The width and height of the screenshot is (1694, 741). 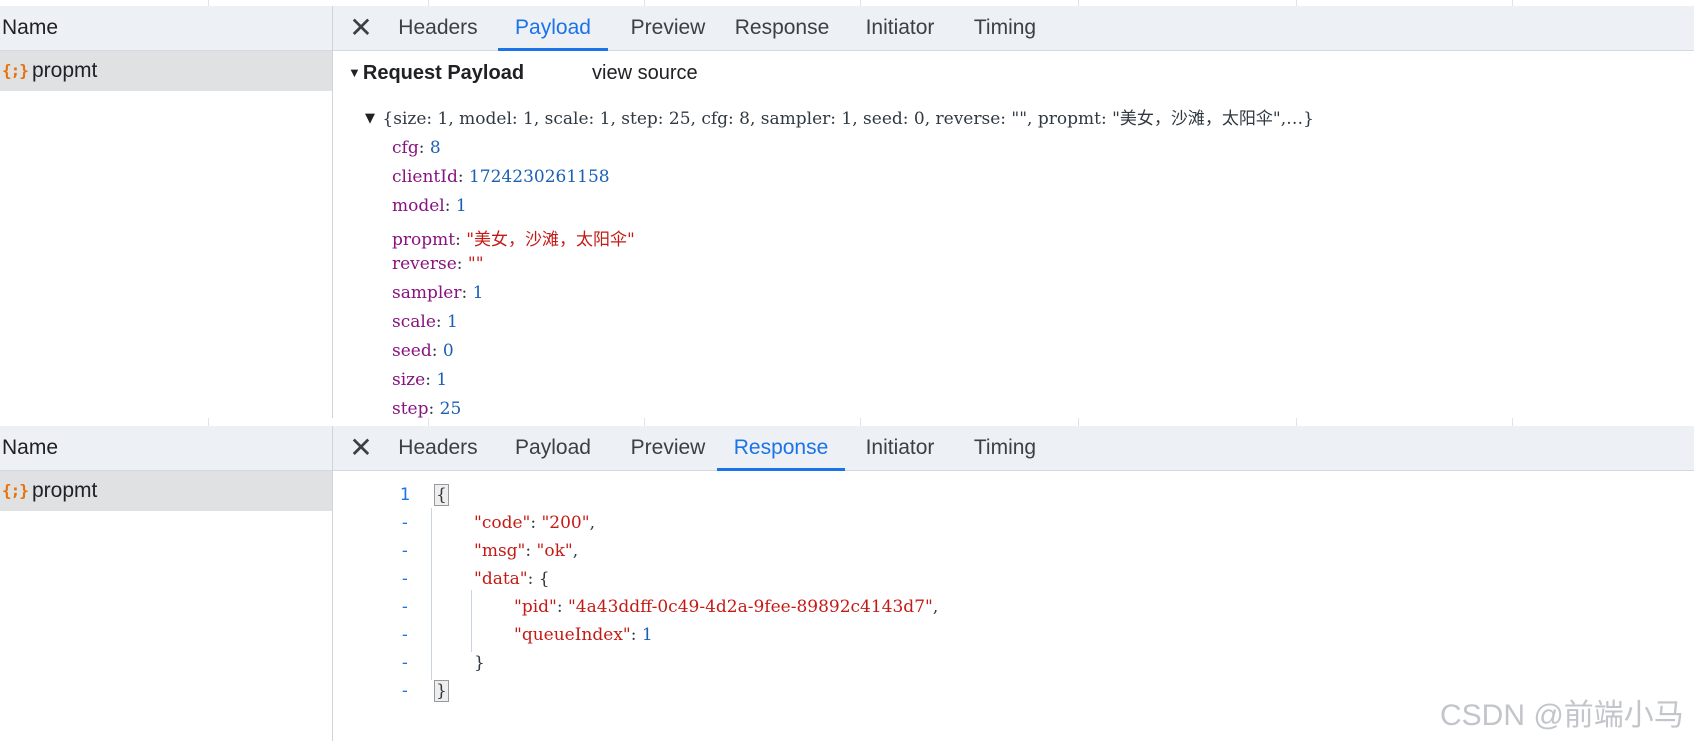 I want to click on json-line: "queueIndex": 1, so click(x=583, y=635).